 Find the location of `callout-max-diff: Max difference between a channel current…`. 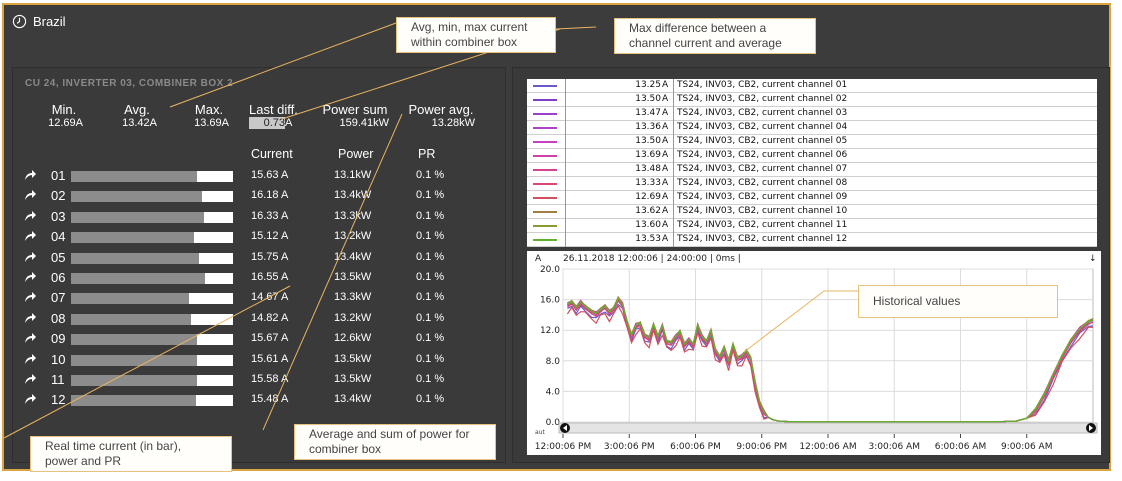

callout-max-diff: Max difference between a channel current… is located at coordinates (715, 36).